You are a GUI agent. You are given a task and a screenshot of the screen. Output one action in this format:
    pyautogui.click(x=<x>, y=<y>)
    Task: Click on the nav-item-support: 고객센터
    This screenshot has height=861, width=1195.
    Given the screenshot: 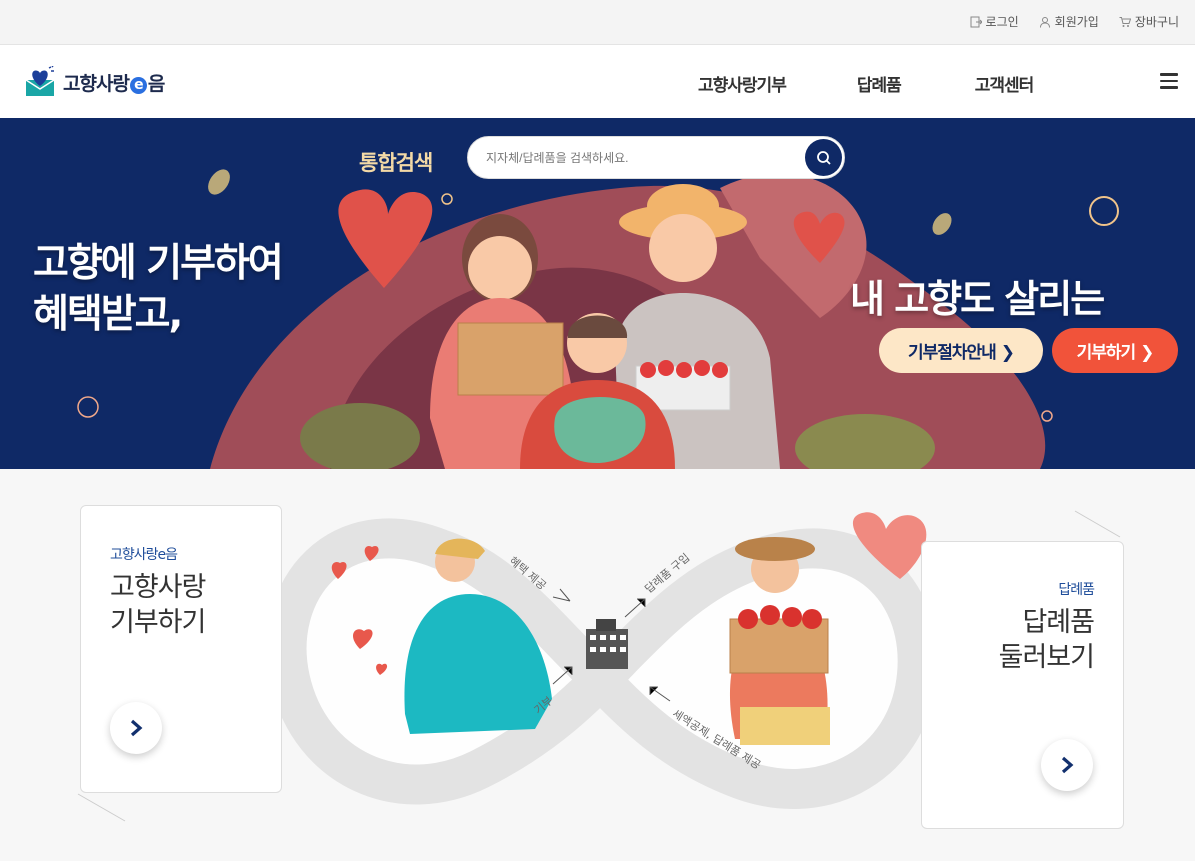 What is the action you would take?
    pyautogui.click(x=1005, y=83)
    